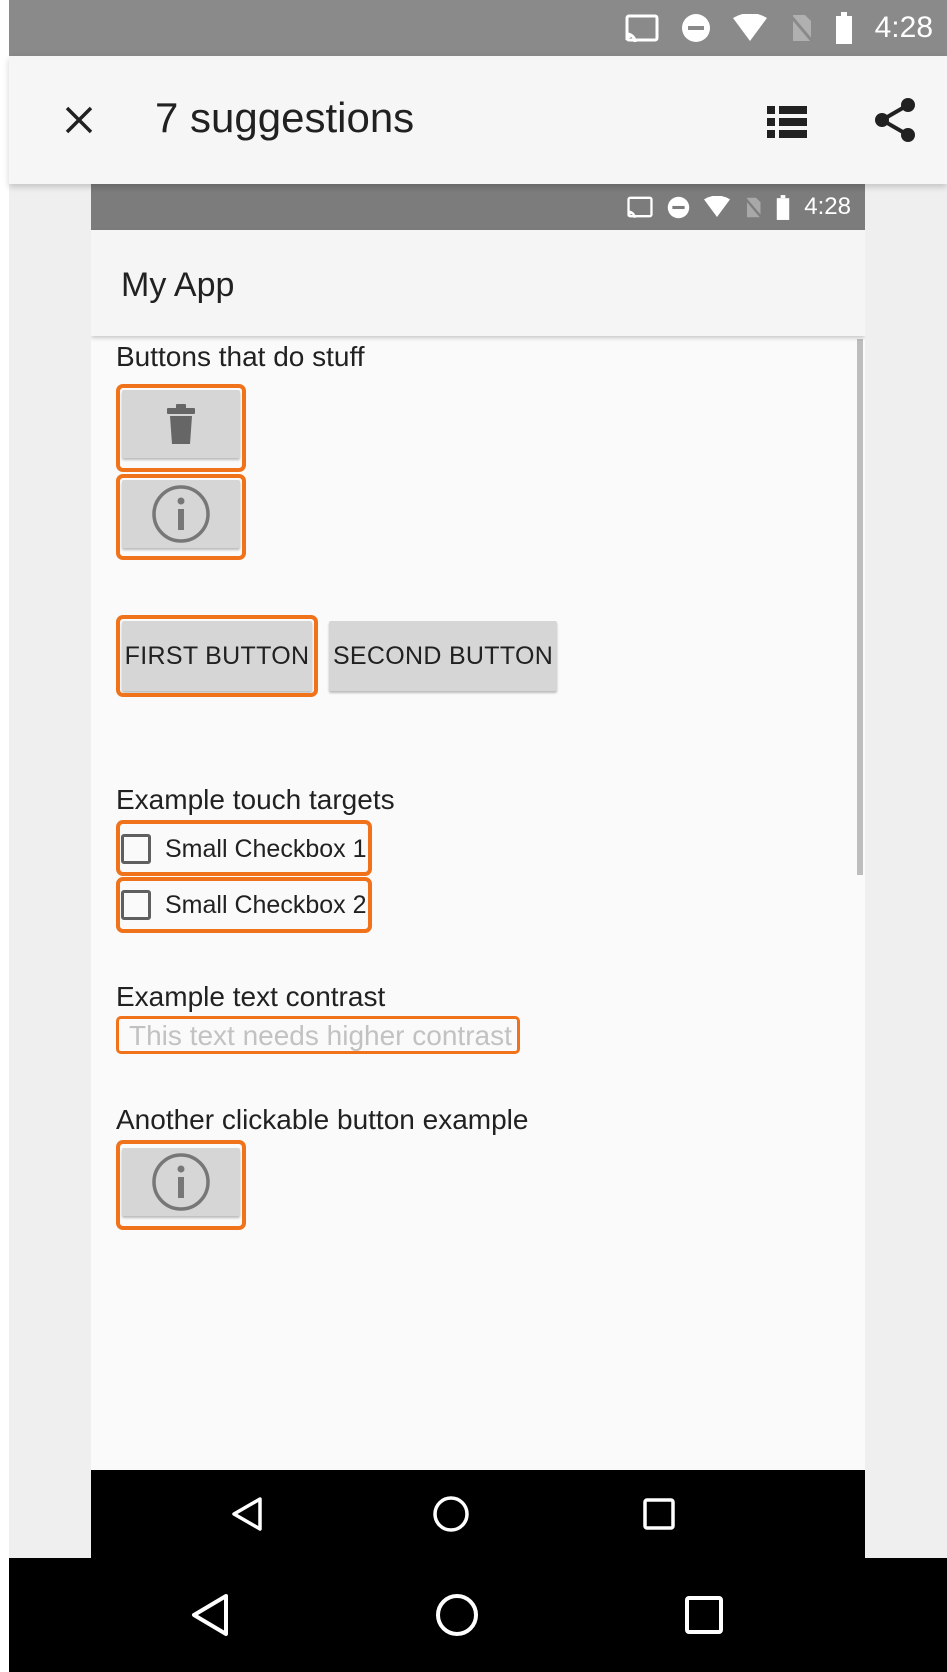  What do you see at coordinates (443, 656) in the screenshot?
I see `second-button: SECOND BUTTON` at bounding box center [443, 656].